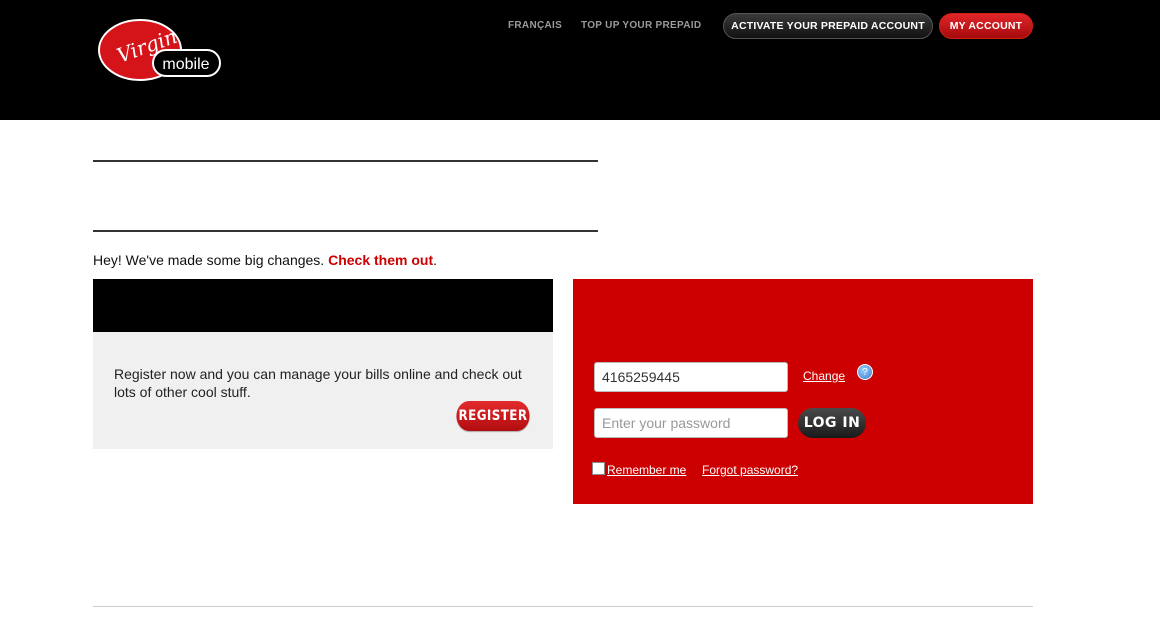  Describe the element at coordinates (563, 606) in the screenshot. I see `footer-divider` at that location.